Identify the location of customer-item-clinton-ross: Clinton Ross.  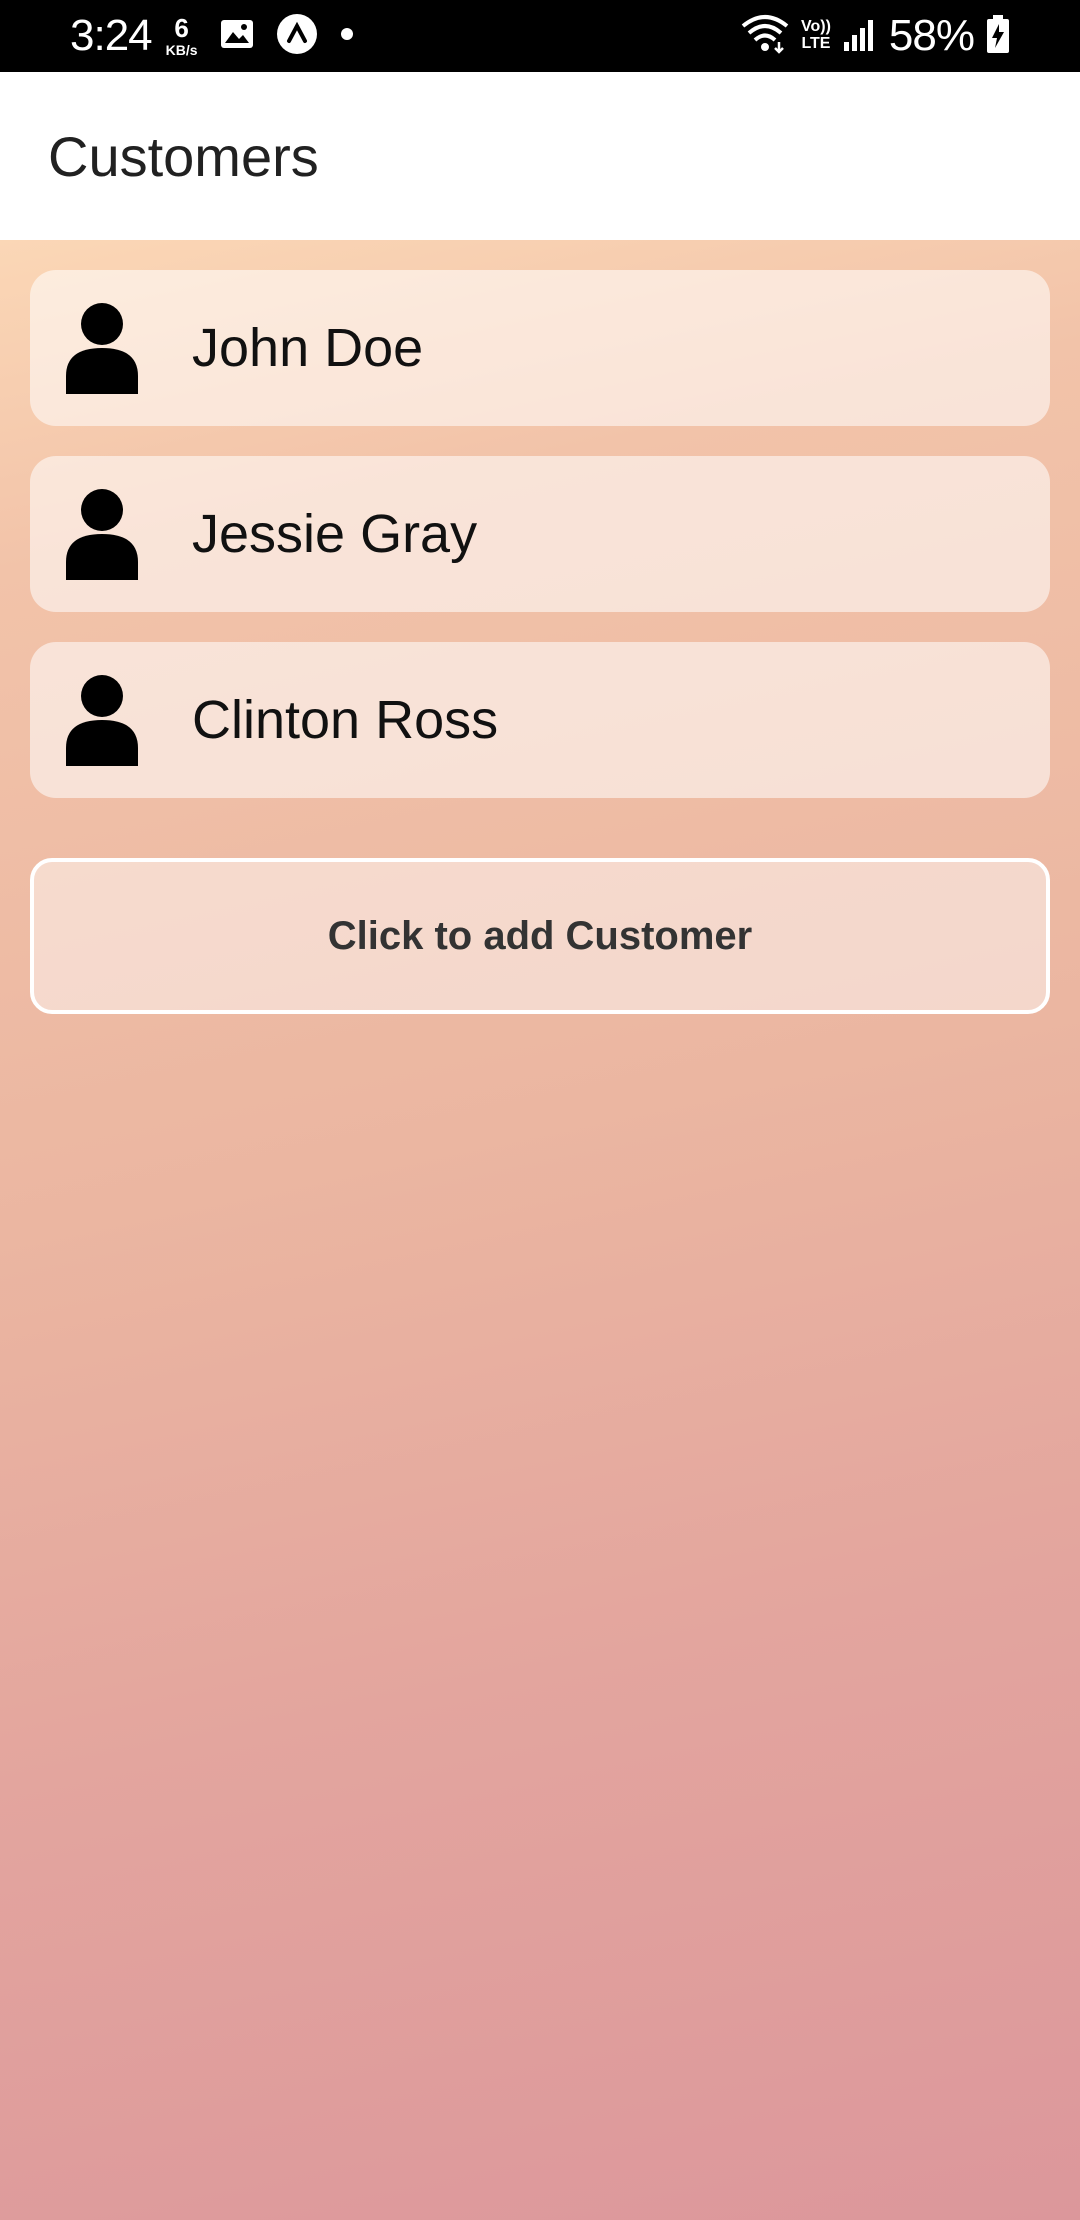
(540, 720).